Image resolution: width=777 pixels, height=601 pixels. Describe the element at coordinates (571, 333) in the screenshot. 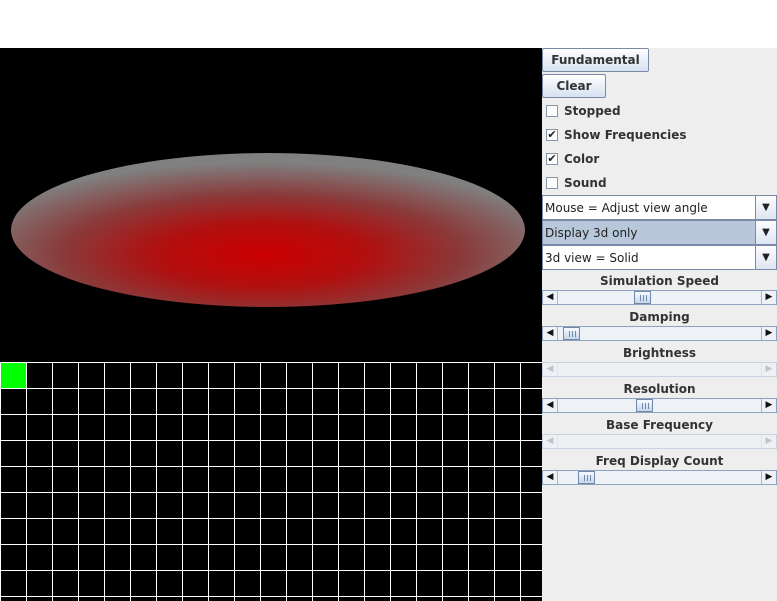

I see `damping-thumb` at that location.